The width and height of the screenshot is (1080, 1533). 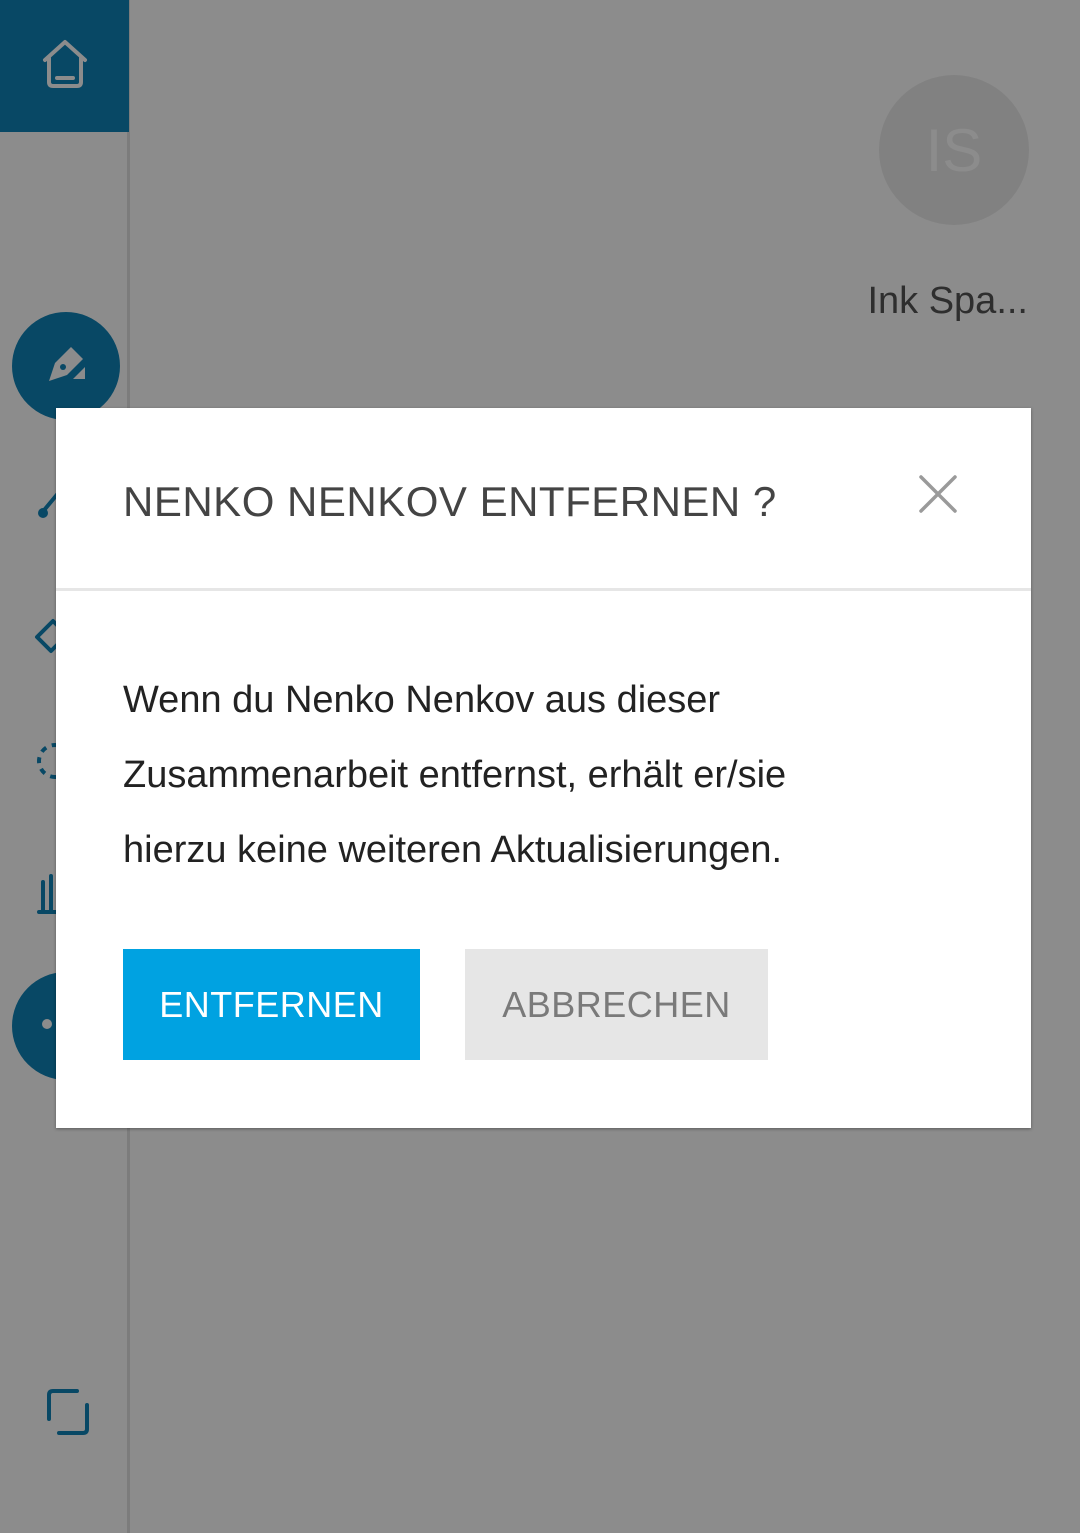 I want to click on remove-button: ENTFERNEN, so click(x=271, y=1004).